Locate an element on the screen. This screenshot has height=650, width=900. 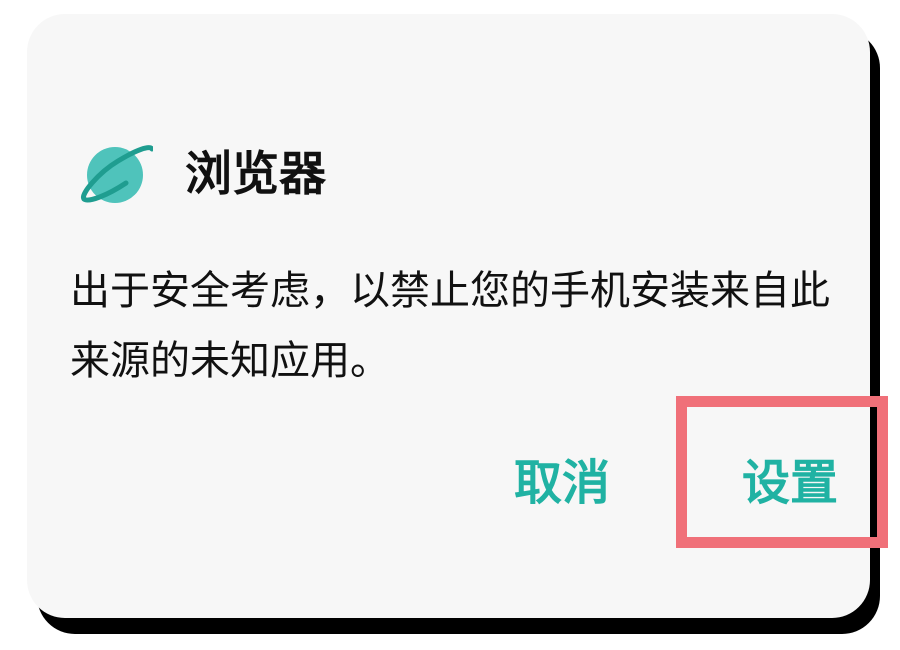
planet-icon is located at coordinates (116, 174).